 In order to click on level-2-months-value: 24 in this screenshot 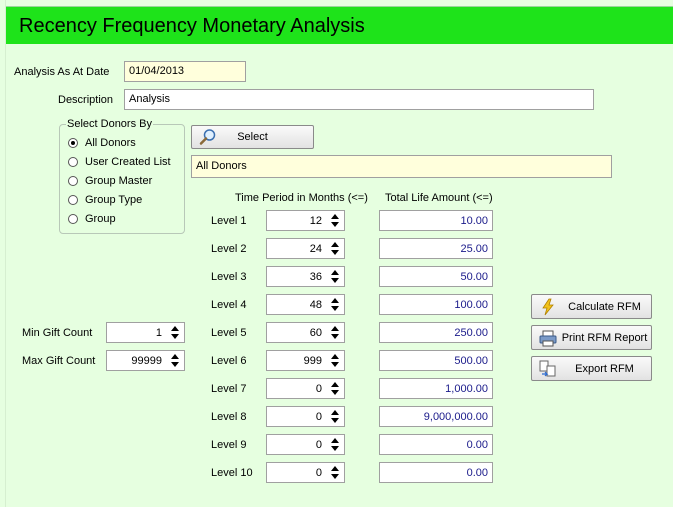, I will do `click(315, 249)`.